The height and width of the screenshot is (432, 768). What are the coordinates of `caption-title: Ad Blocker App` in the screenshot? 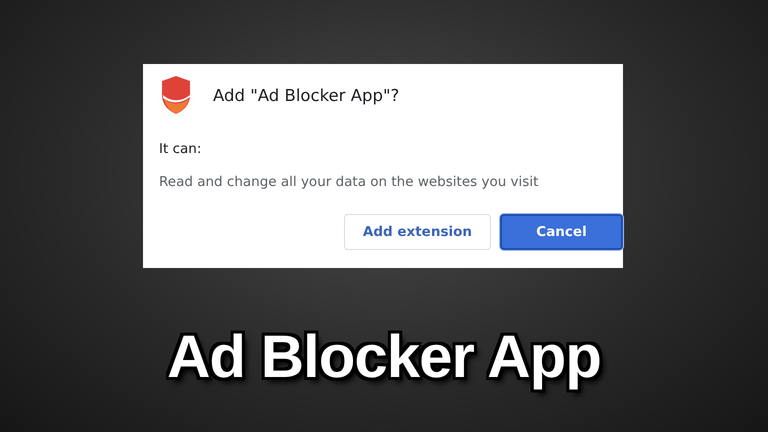 It's located at (384, 356).